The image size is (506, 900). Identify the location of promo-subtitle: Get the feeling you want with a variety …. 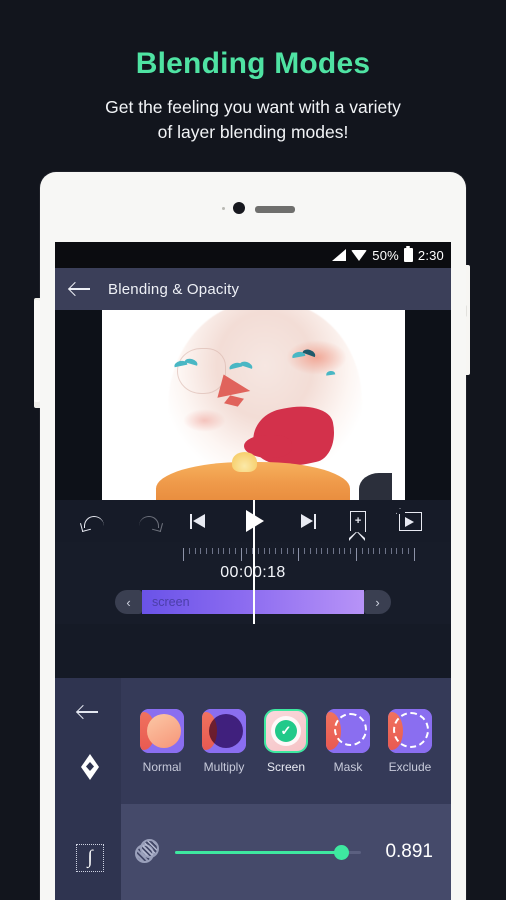
(253, 120).